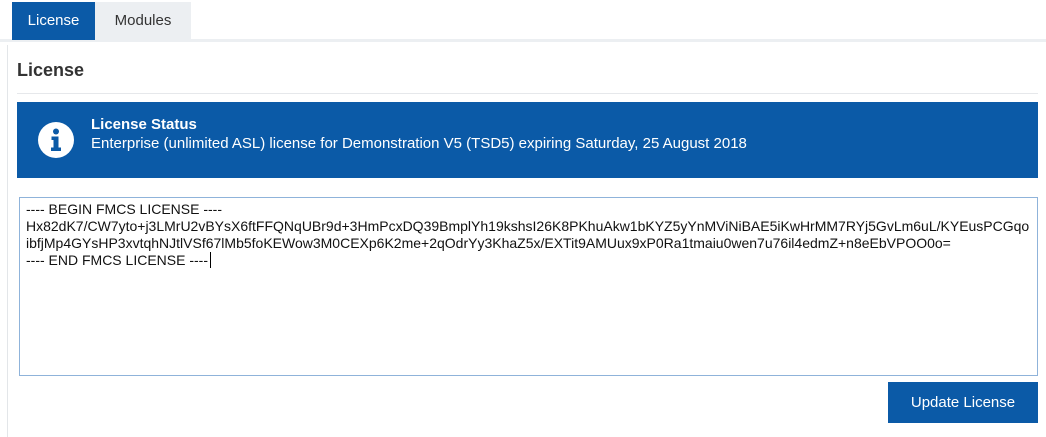 The height and width of the screenshot is (437, 1046). What do you see at coordinates (56, 140) in the screenshot?
I see `info-icon` at bounding box center [56, 140].